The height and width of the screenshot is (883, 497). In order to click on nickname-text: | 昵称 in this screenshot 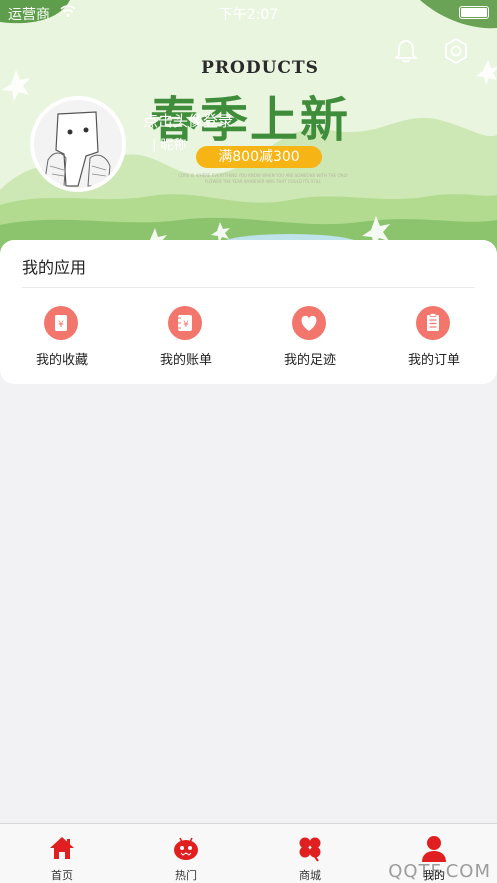, I will do `click(169, 145)`.